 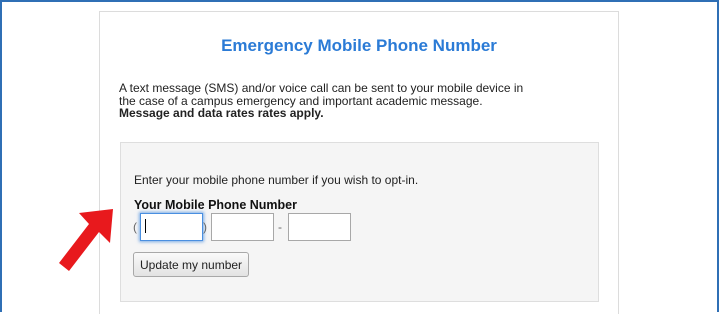 I want to click on update-number-button: Update my number, so click(x=191, y=264).